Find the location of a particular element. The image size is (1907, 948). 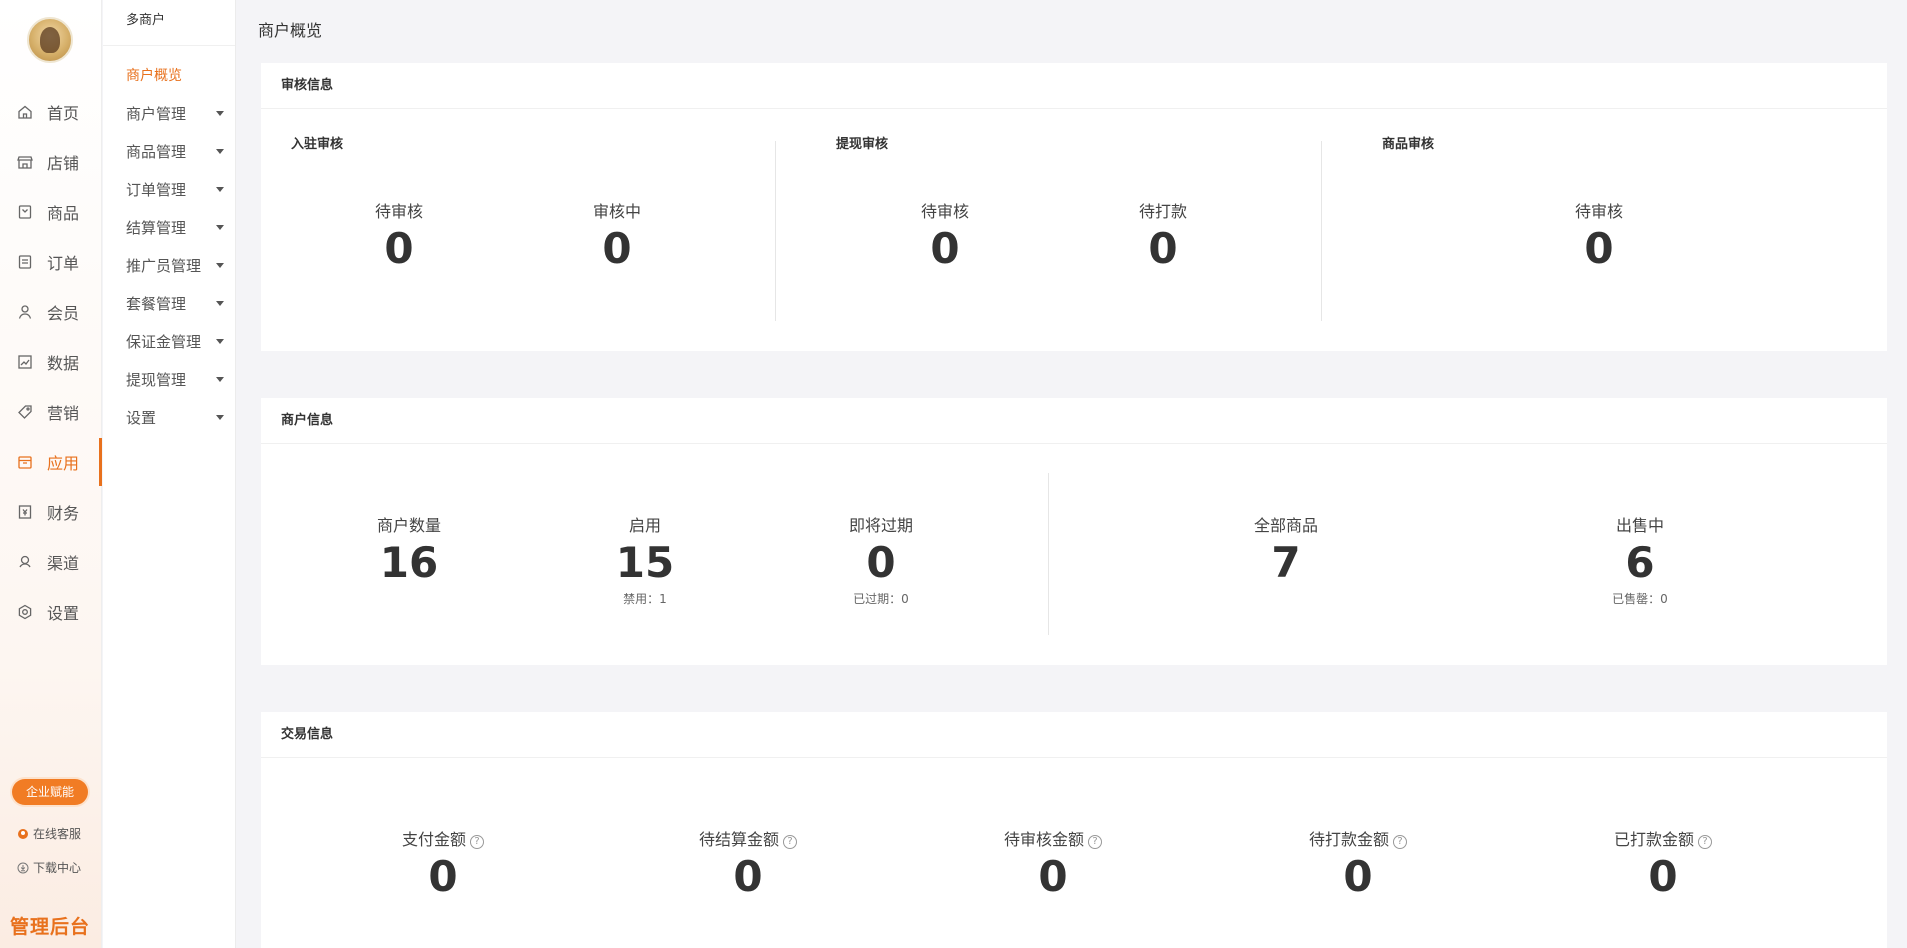

stat-product-pending: 待审核 0 is located at coordinates (1599, 236).